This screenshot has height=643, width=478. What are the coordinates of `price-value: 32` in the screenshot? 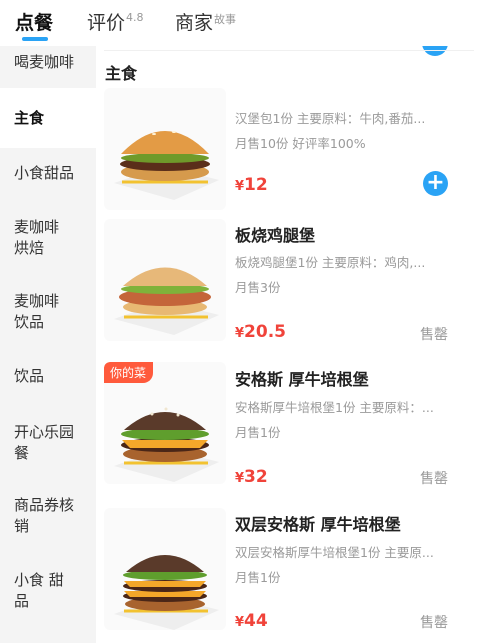 It's located at (256, 477).